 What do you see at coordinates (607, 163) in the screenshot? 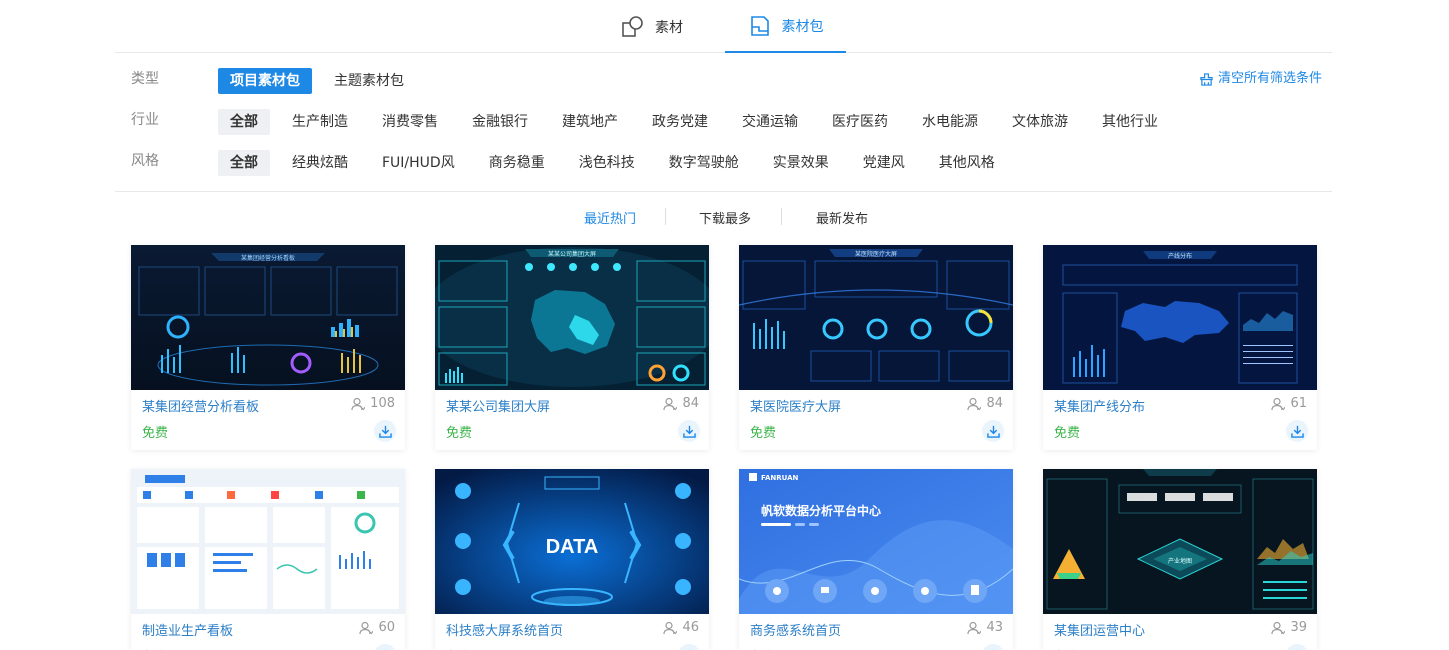
I see `style-option: 浅色科技` at bounding box center [607, 163].